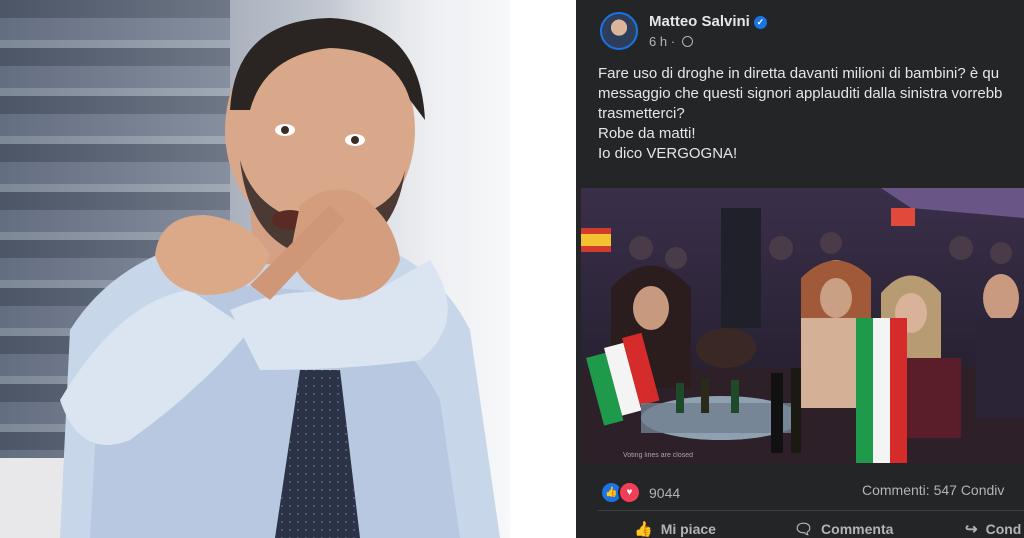 The height and width of the screenshot is (538, 1024). I want to click on verified-badge-icon: ✓, so click(760, 22).